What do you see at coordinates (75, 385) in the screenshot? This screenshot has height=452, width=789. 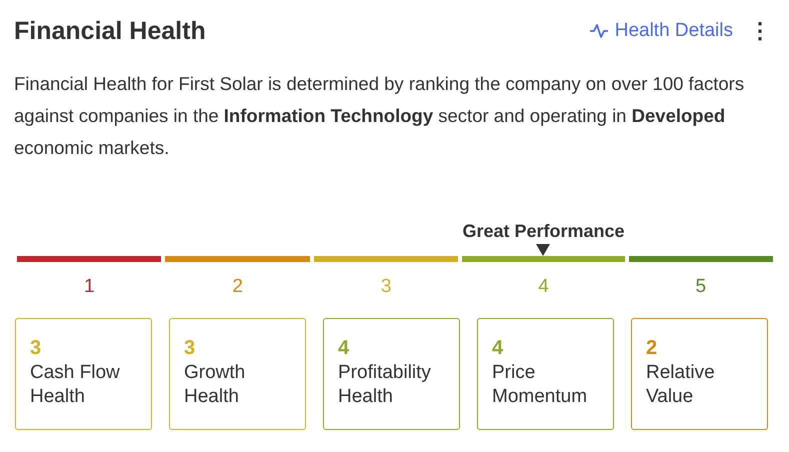 I see `metric-label: Cash Flow Health` at bounding box center [75, 385].